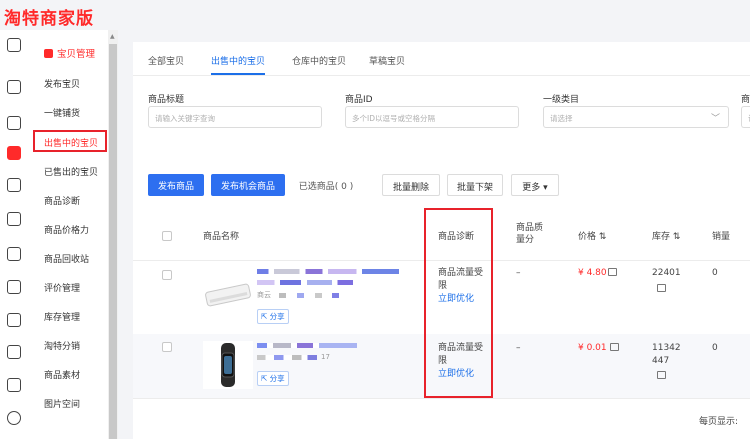 This screenshot has height=439, width=750. I want to click on message-icon, so click(14, 219).